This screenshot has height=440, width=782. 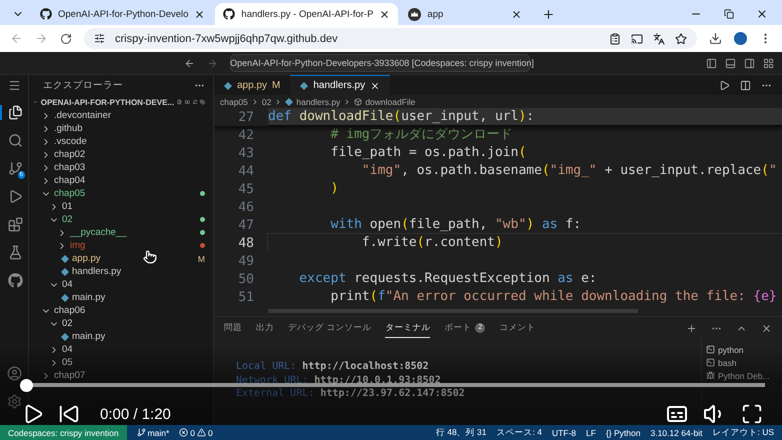 I want to click on panel-tab: 問題, so click(x=233, y=328).